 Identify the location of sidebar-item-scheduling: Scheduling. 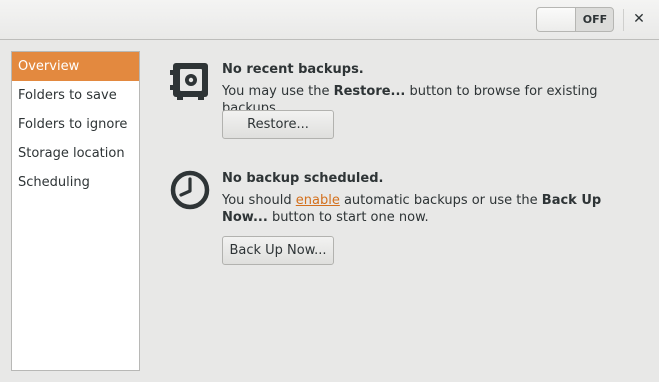
(75, 182).